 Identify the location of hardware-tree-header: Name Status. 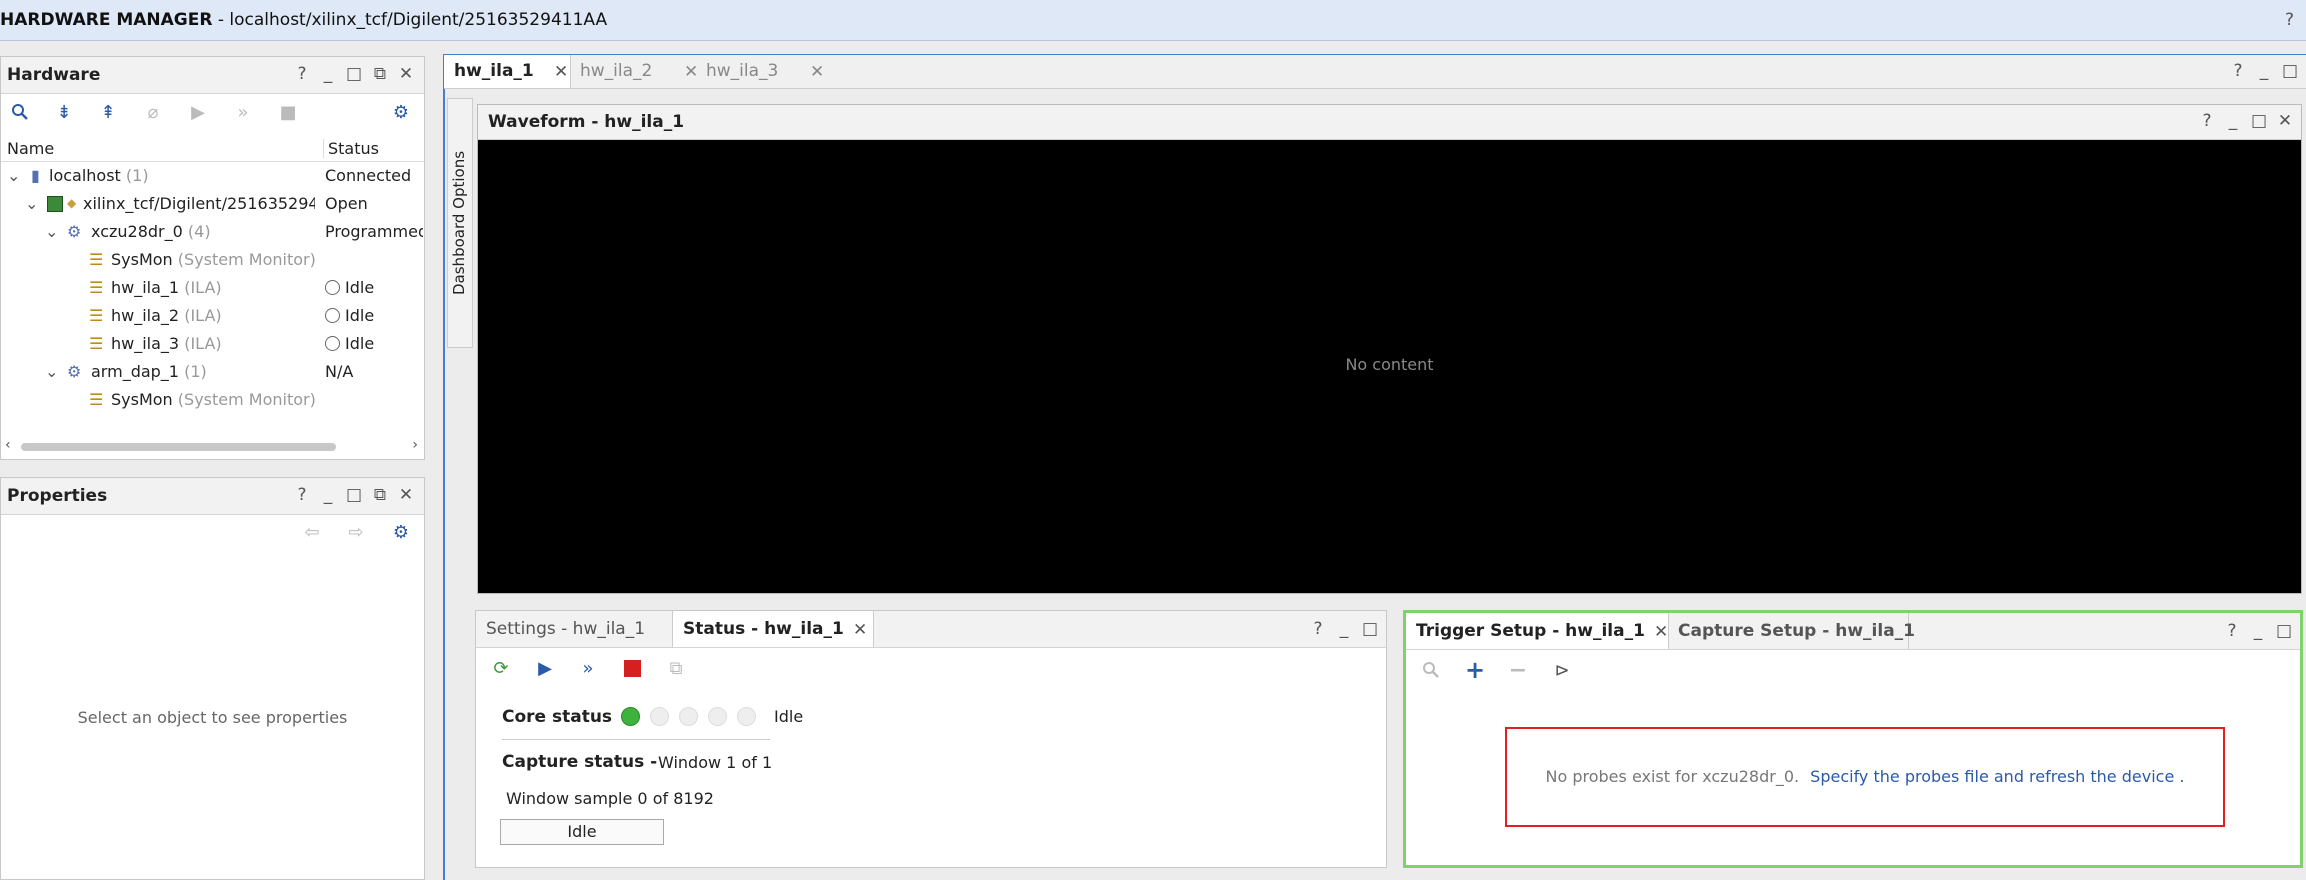
(212, 148).